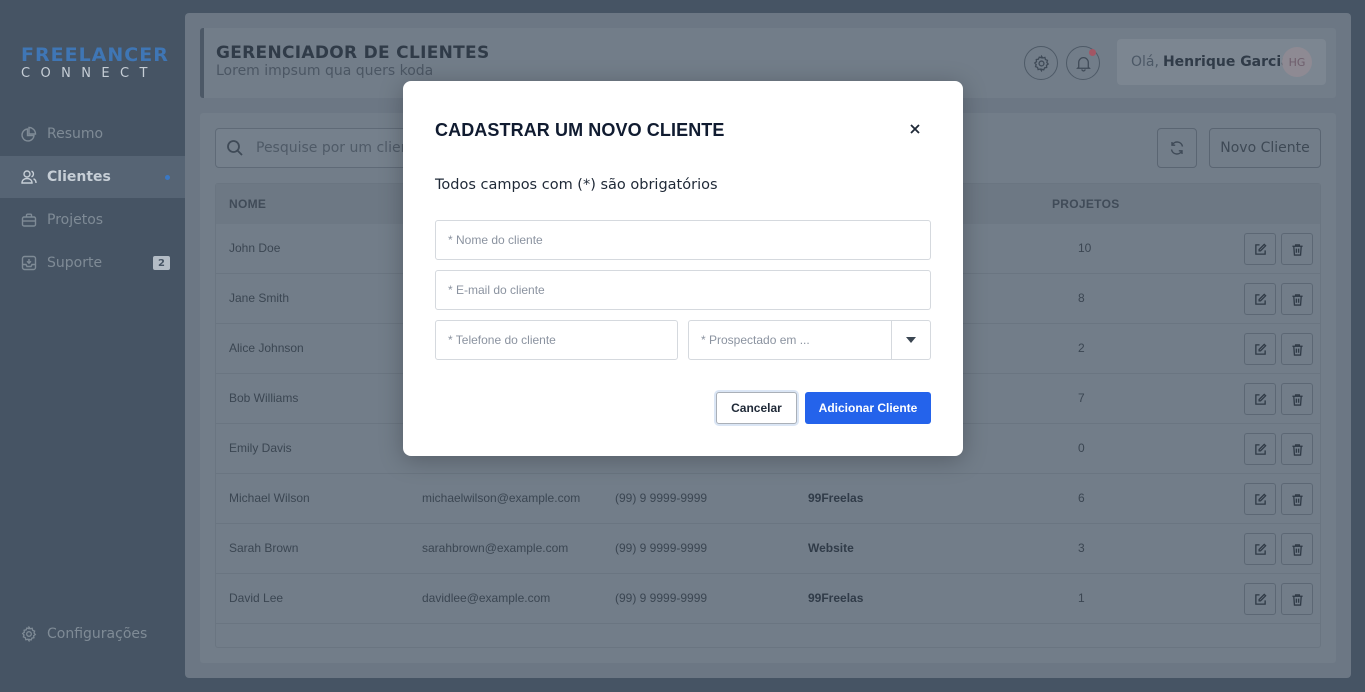 This screenshot has width=1365, height=692. I want to click on client-name: Alice Johnson, so click(266, 348).